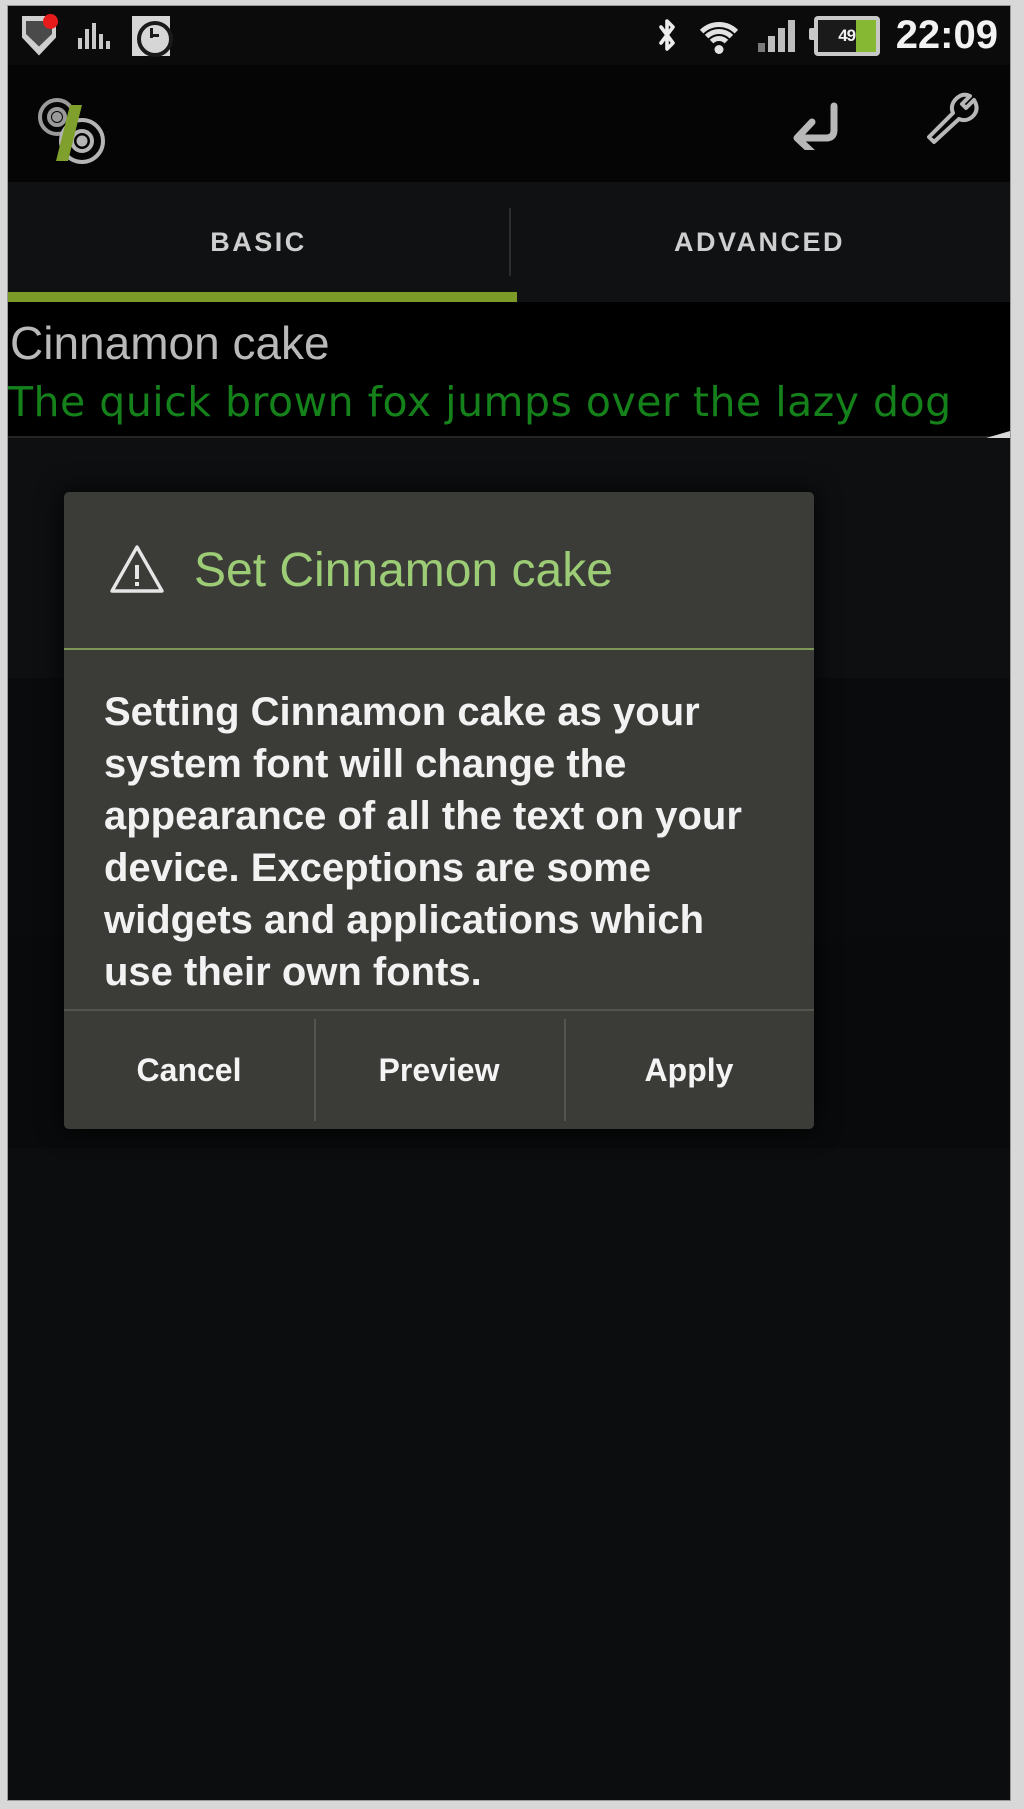  I want to click on app-action-bar, so click(509, 124).